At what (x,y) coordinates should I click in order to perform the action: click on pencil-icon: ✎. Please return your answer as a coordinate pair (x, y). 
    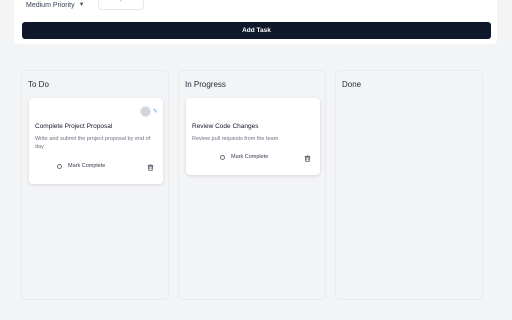
    Looking at the image, I should click on (155, 111).